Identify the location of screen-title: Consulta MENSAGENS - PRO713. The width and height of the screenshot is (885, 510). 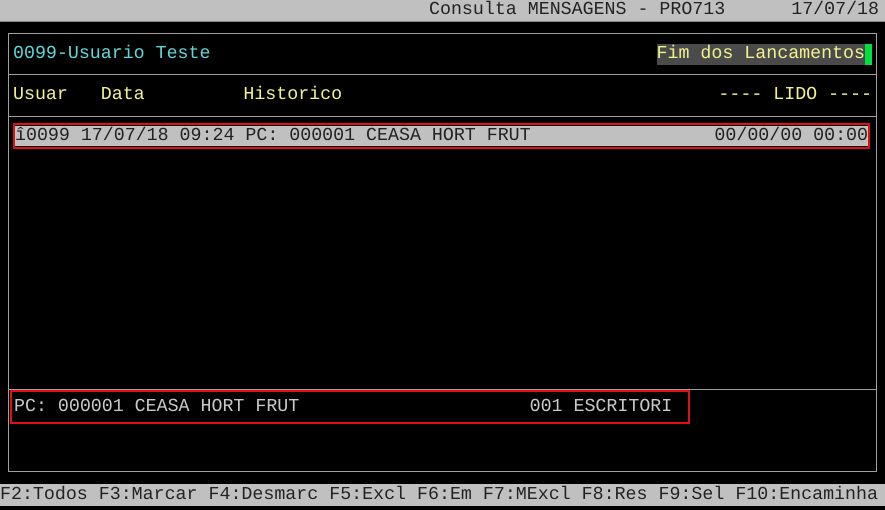
(577, 10).